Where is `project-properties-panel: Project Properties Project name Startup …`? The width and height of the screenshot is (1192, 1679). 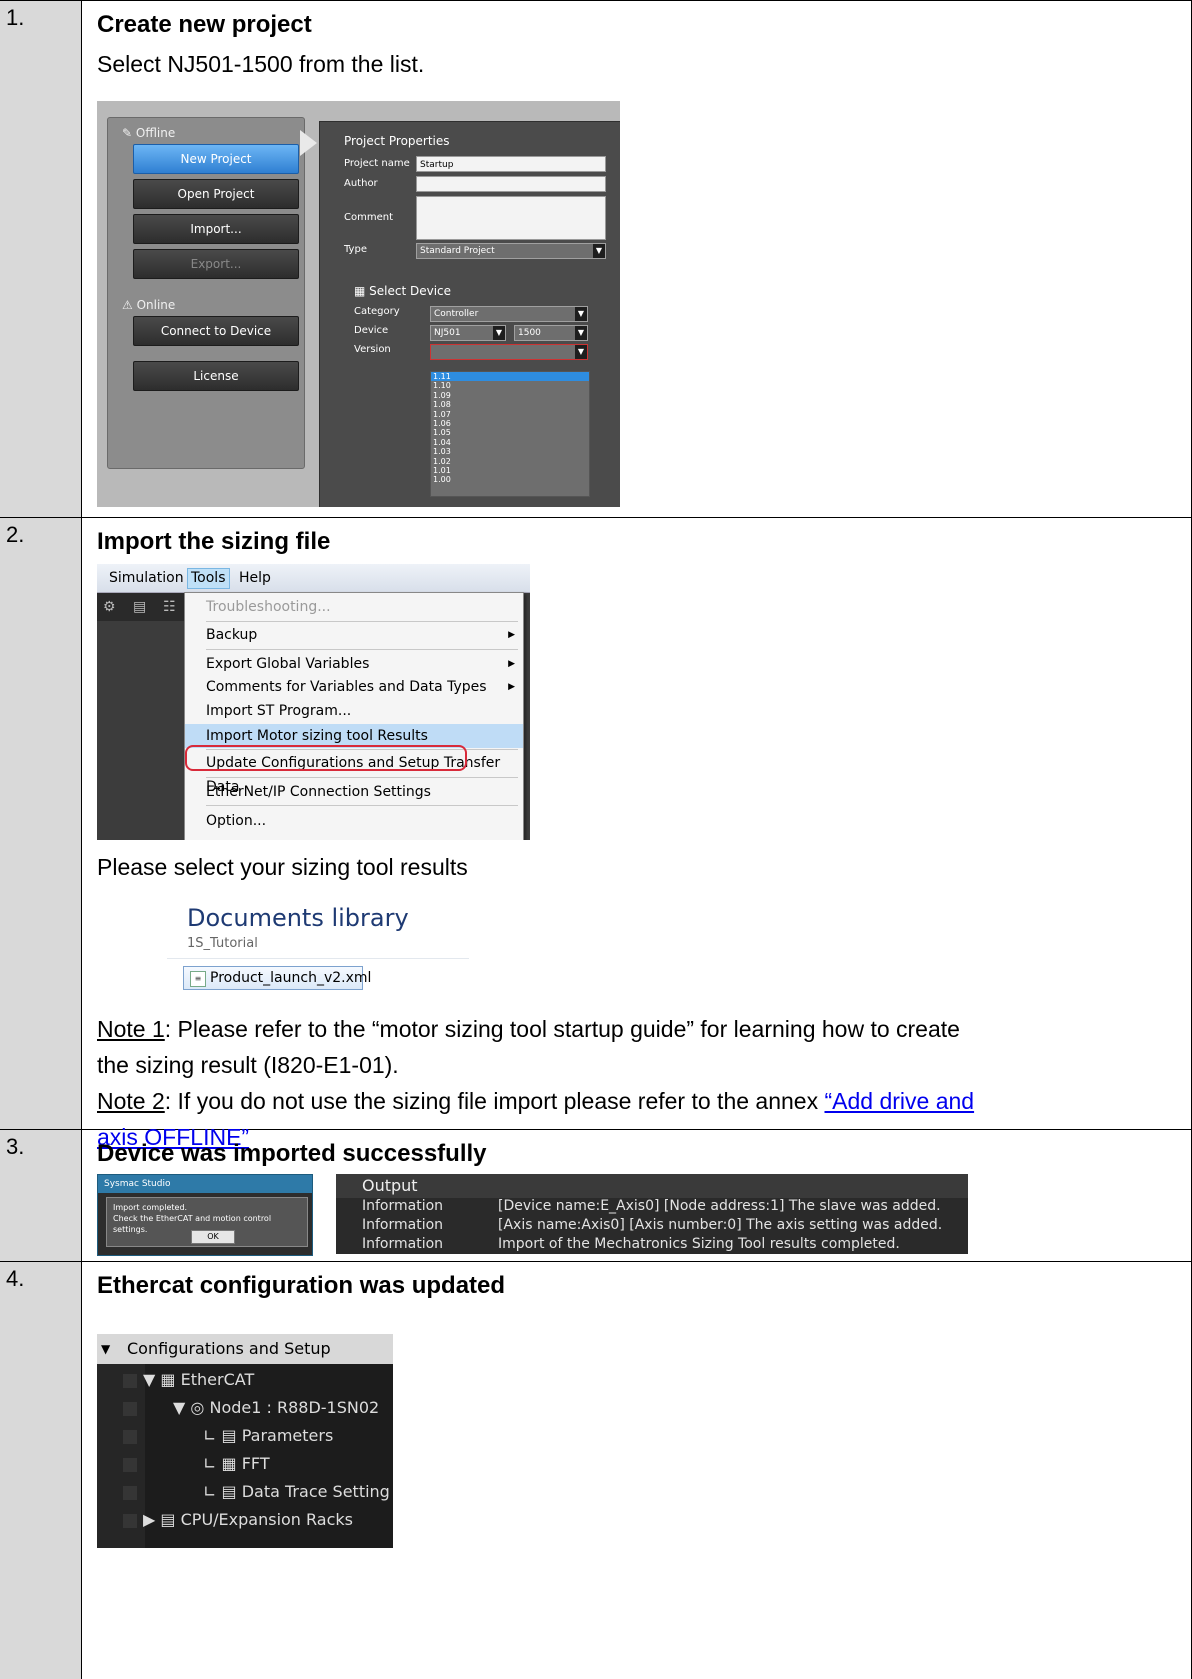 project-properties-panel: Project Properties Project name Startup … is located at coordinates (469, 314).